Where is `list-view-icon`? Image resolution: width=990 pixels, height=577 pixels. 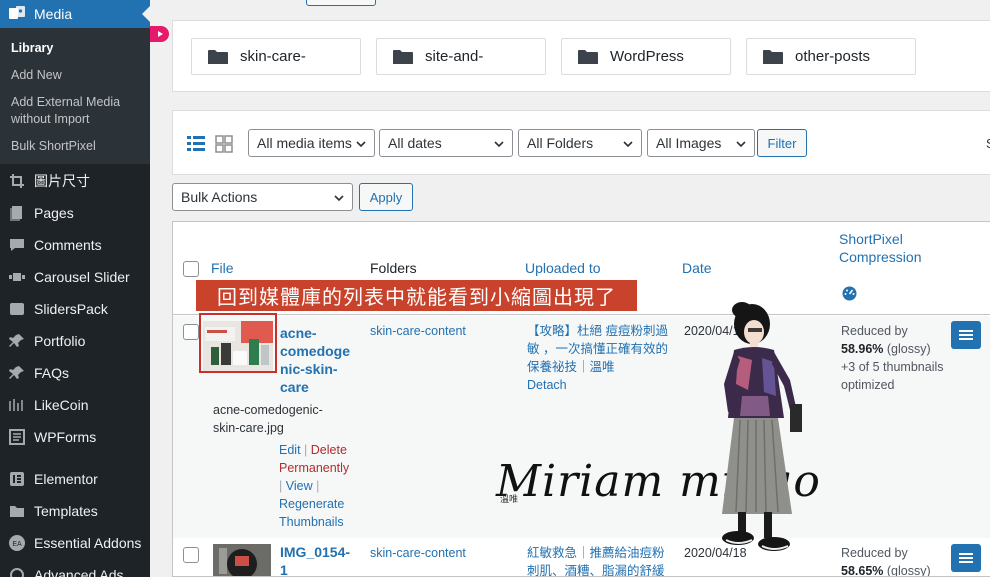
list-view-icon is located at coordinates (196, 145).